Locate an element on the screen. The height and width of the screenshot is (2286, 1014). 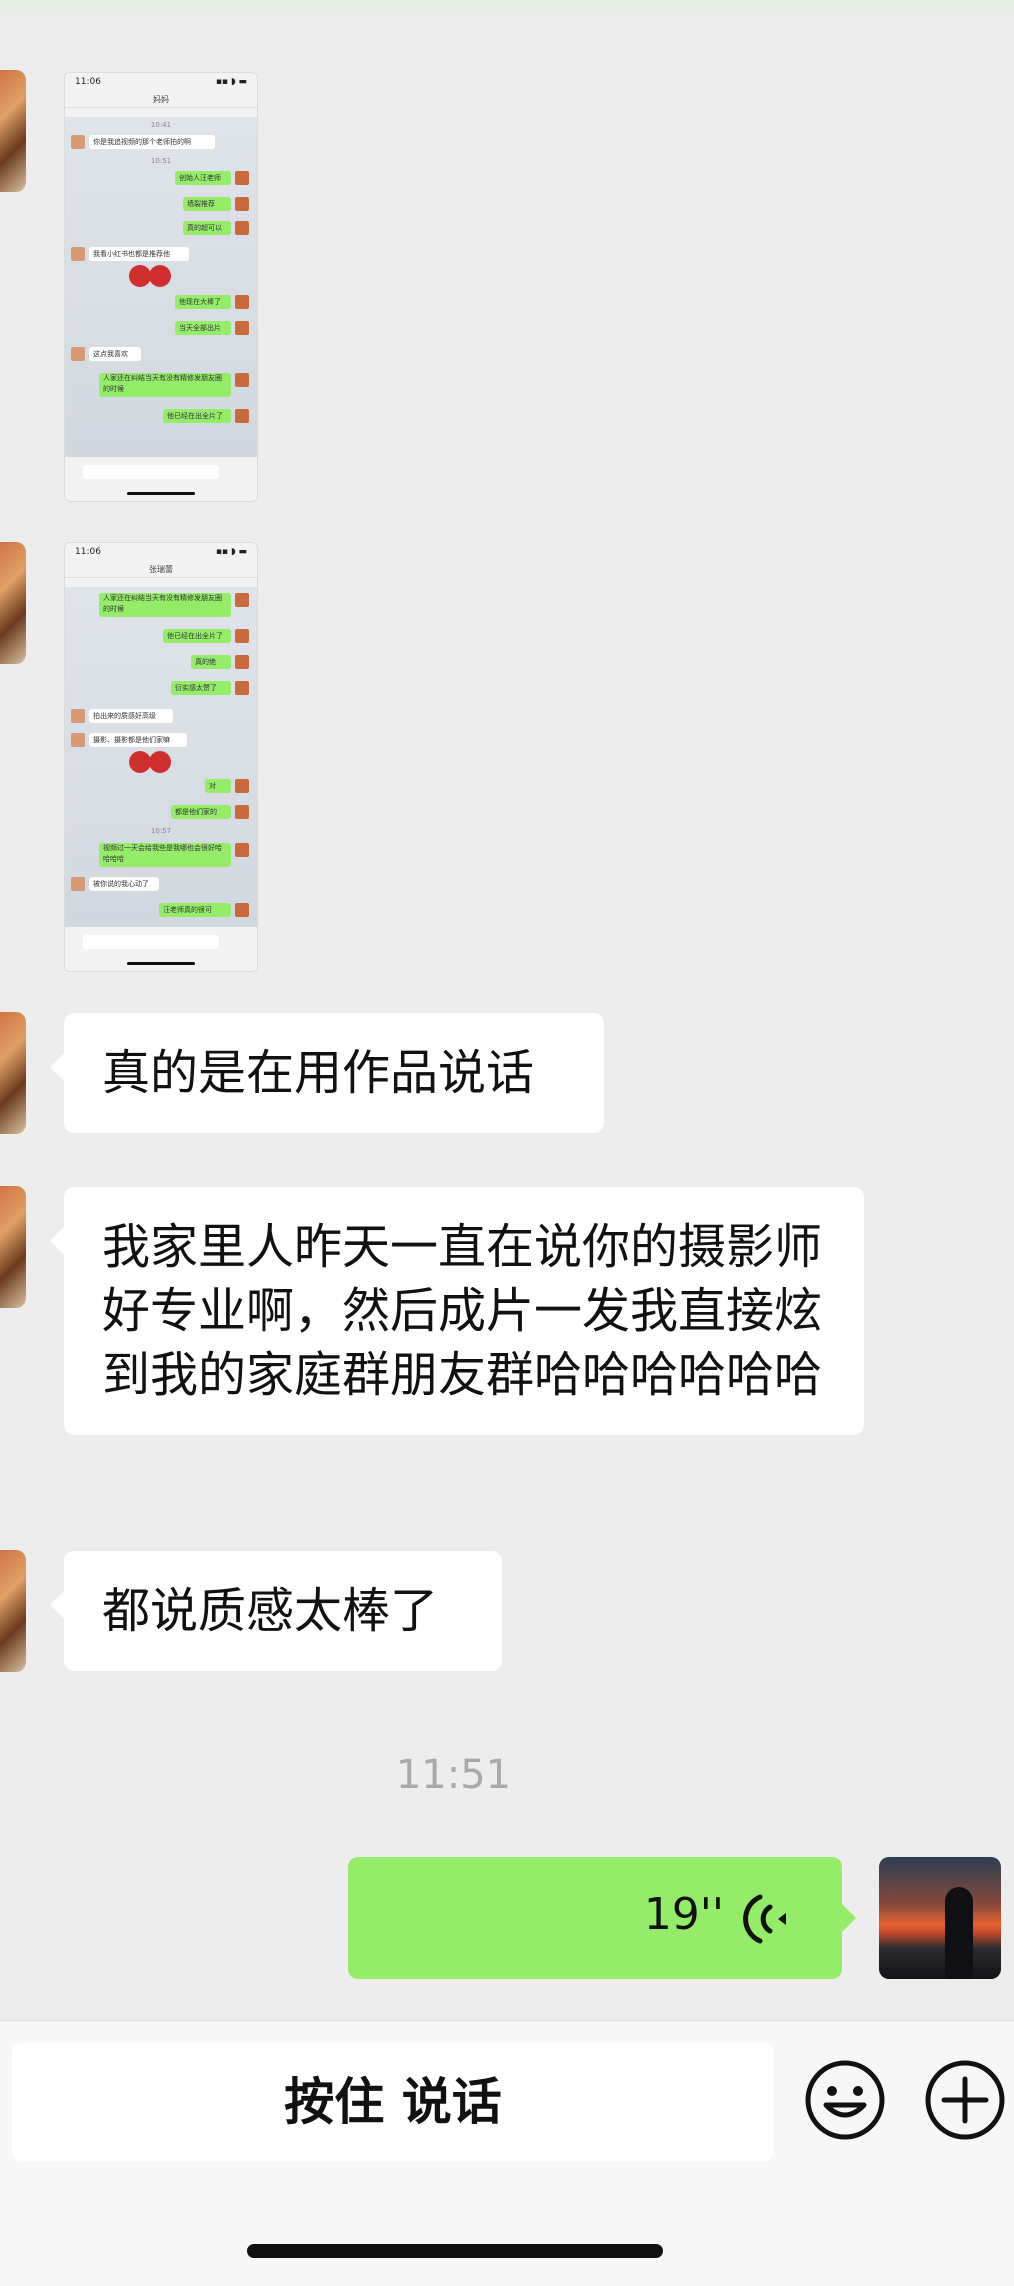
message-text: 真的是在用作品说话 is located at coordinates (318, 1073).